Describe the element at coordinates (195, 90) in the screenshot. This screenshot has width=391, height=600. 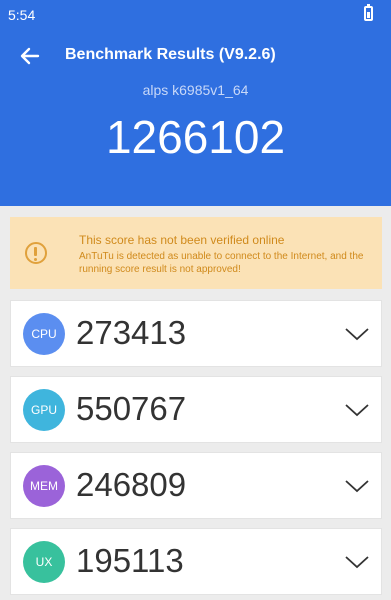
I see `device-name: alps k6985v1_64` at that location.